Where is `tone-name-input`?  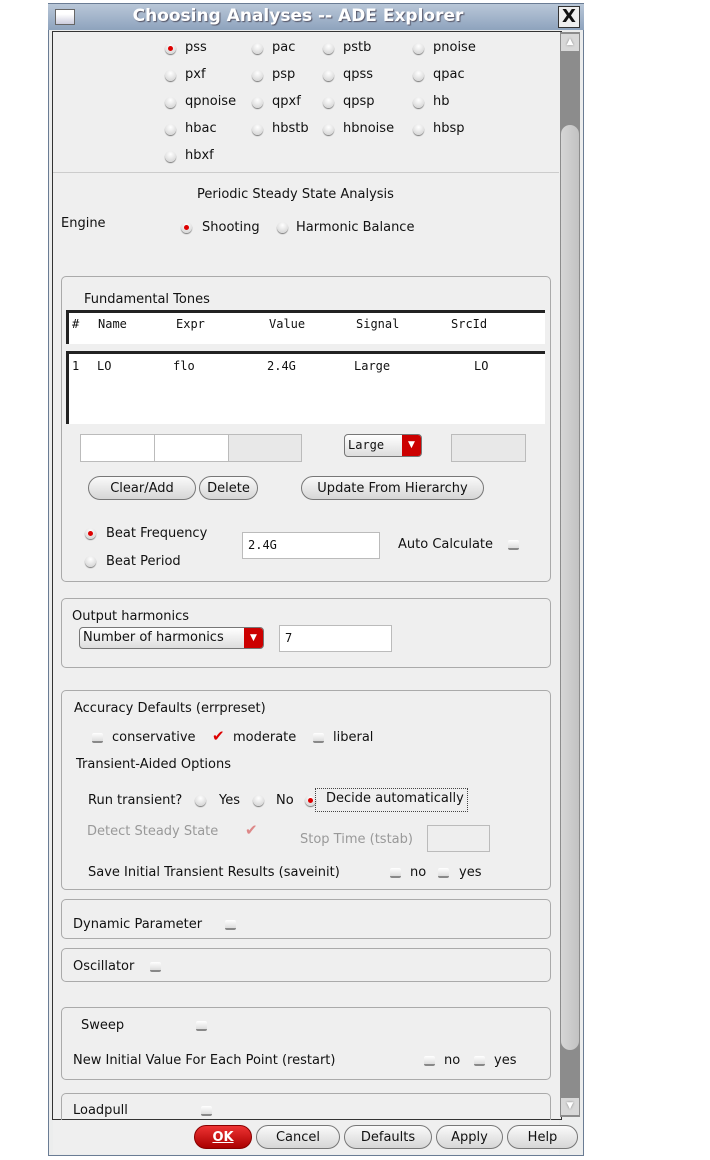
tone-name-input is located at coordinates (117, 448).